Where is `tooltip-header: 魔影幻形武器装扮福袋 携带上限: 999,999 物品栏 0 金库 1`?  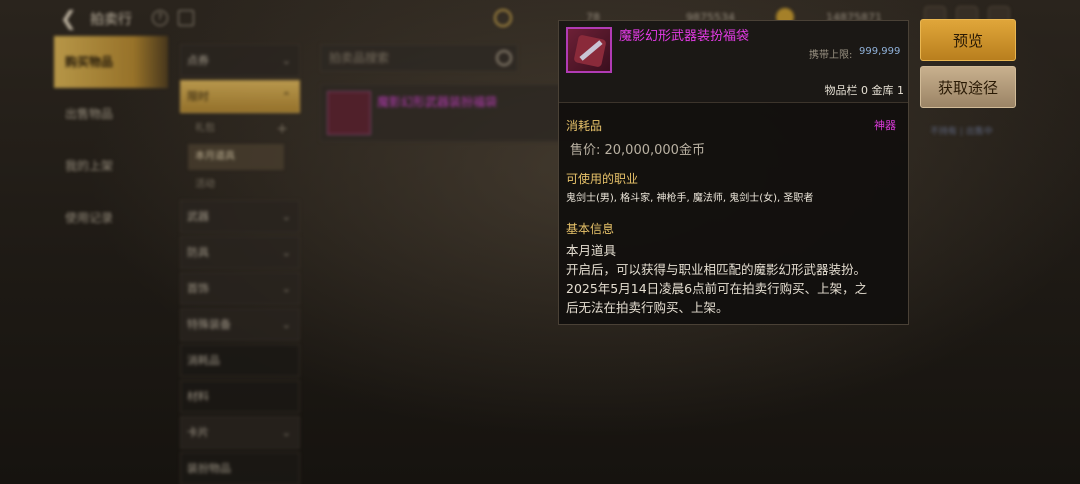
tooltip-header: 魔影幻形武器装扮福袋 携带上限: 999,999 物品栏 0 金库 1 is located at coordinates (733, 62).